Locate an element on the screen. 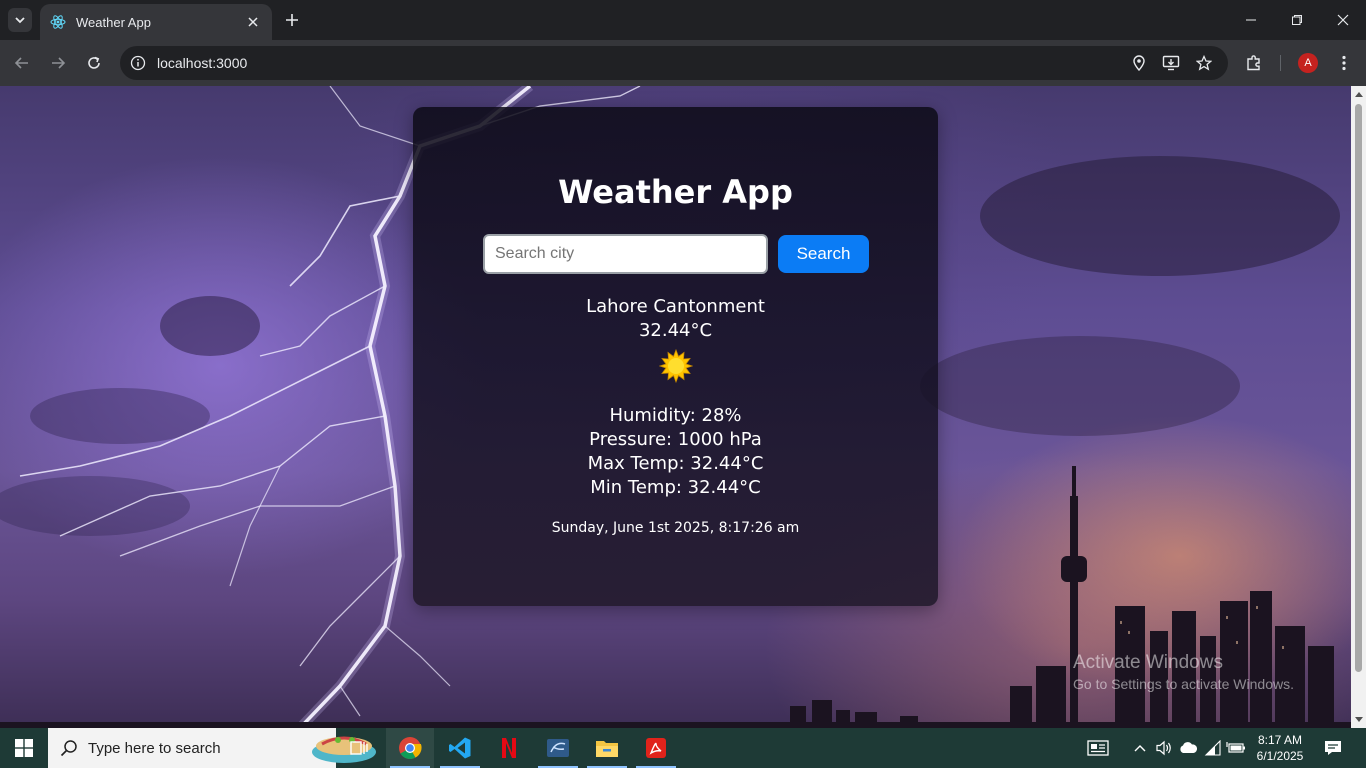 This screenshot has width=1366, height=768. reload-button is located at coordinates (94, 63).